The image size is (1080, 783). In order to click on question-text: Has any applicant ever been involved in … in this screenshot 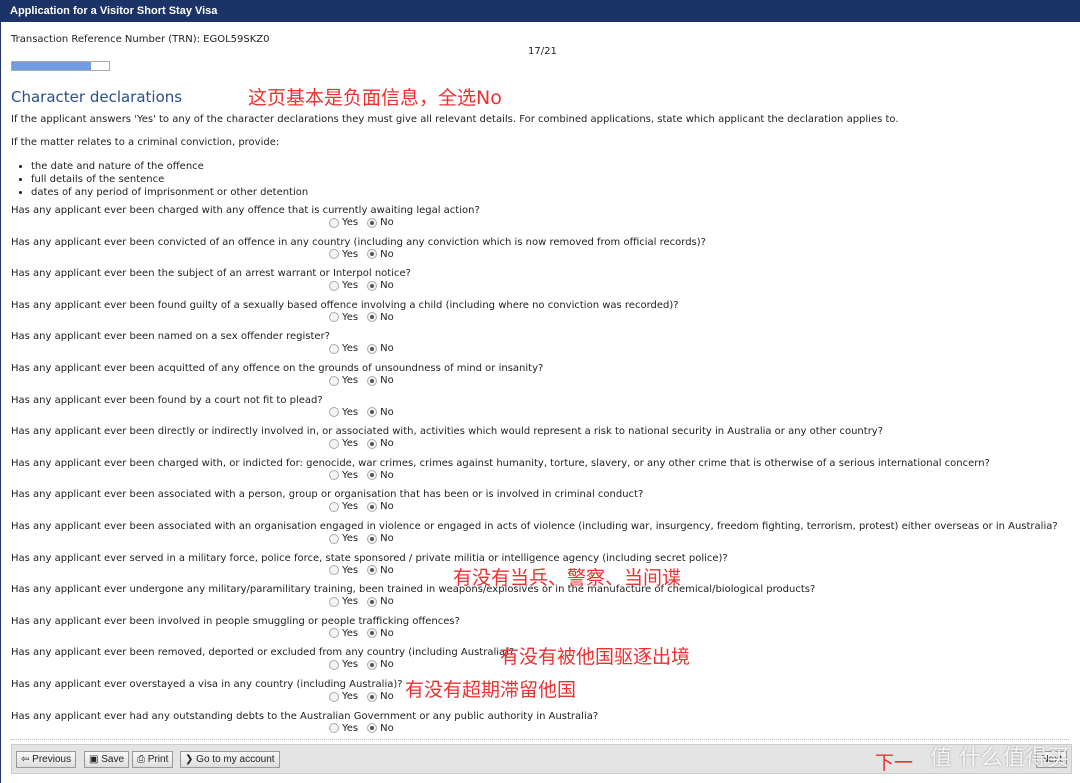, I will do `click(235, 621)`.